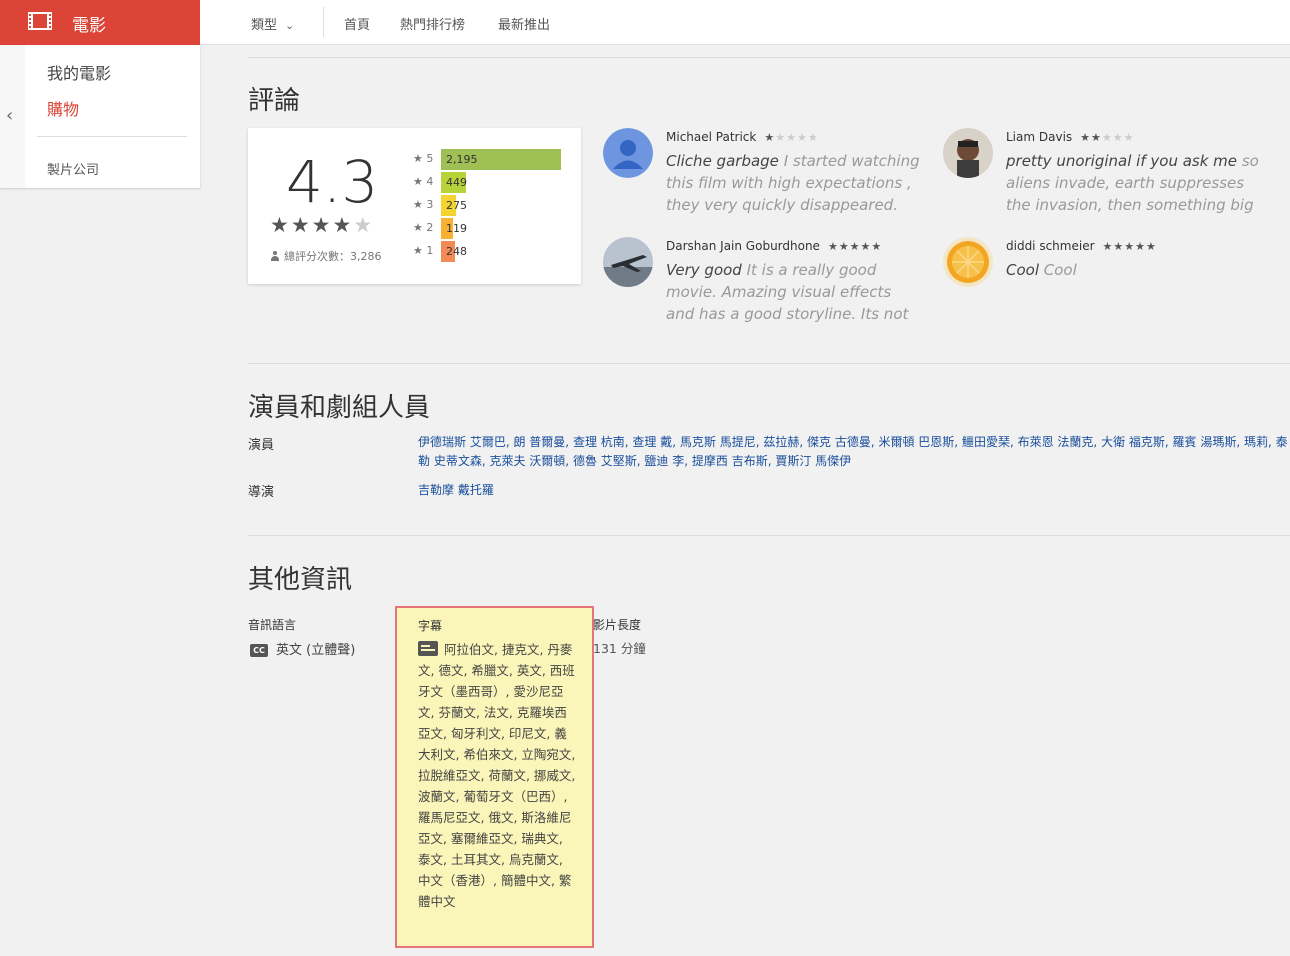  I want to click on histogram-count: 449, so click(456, 182).